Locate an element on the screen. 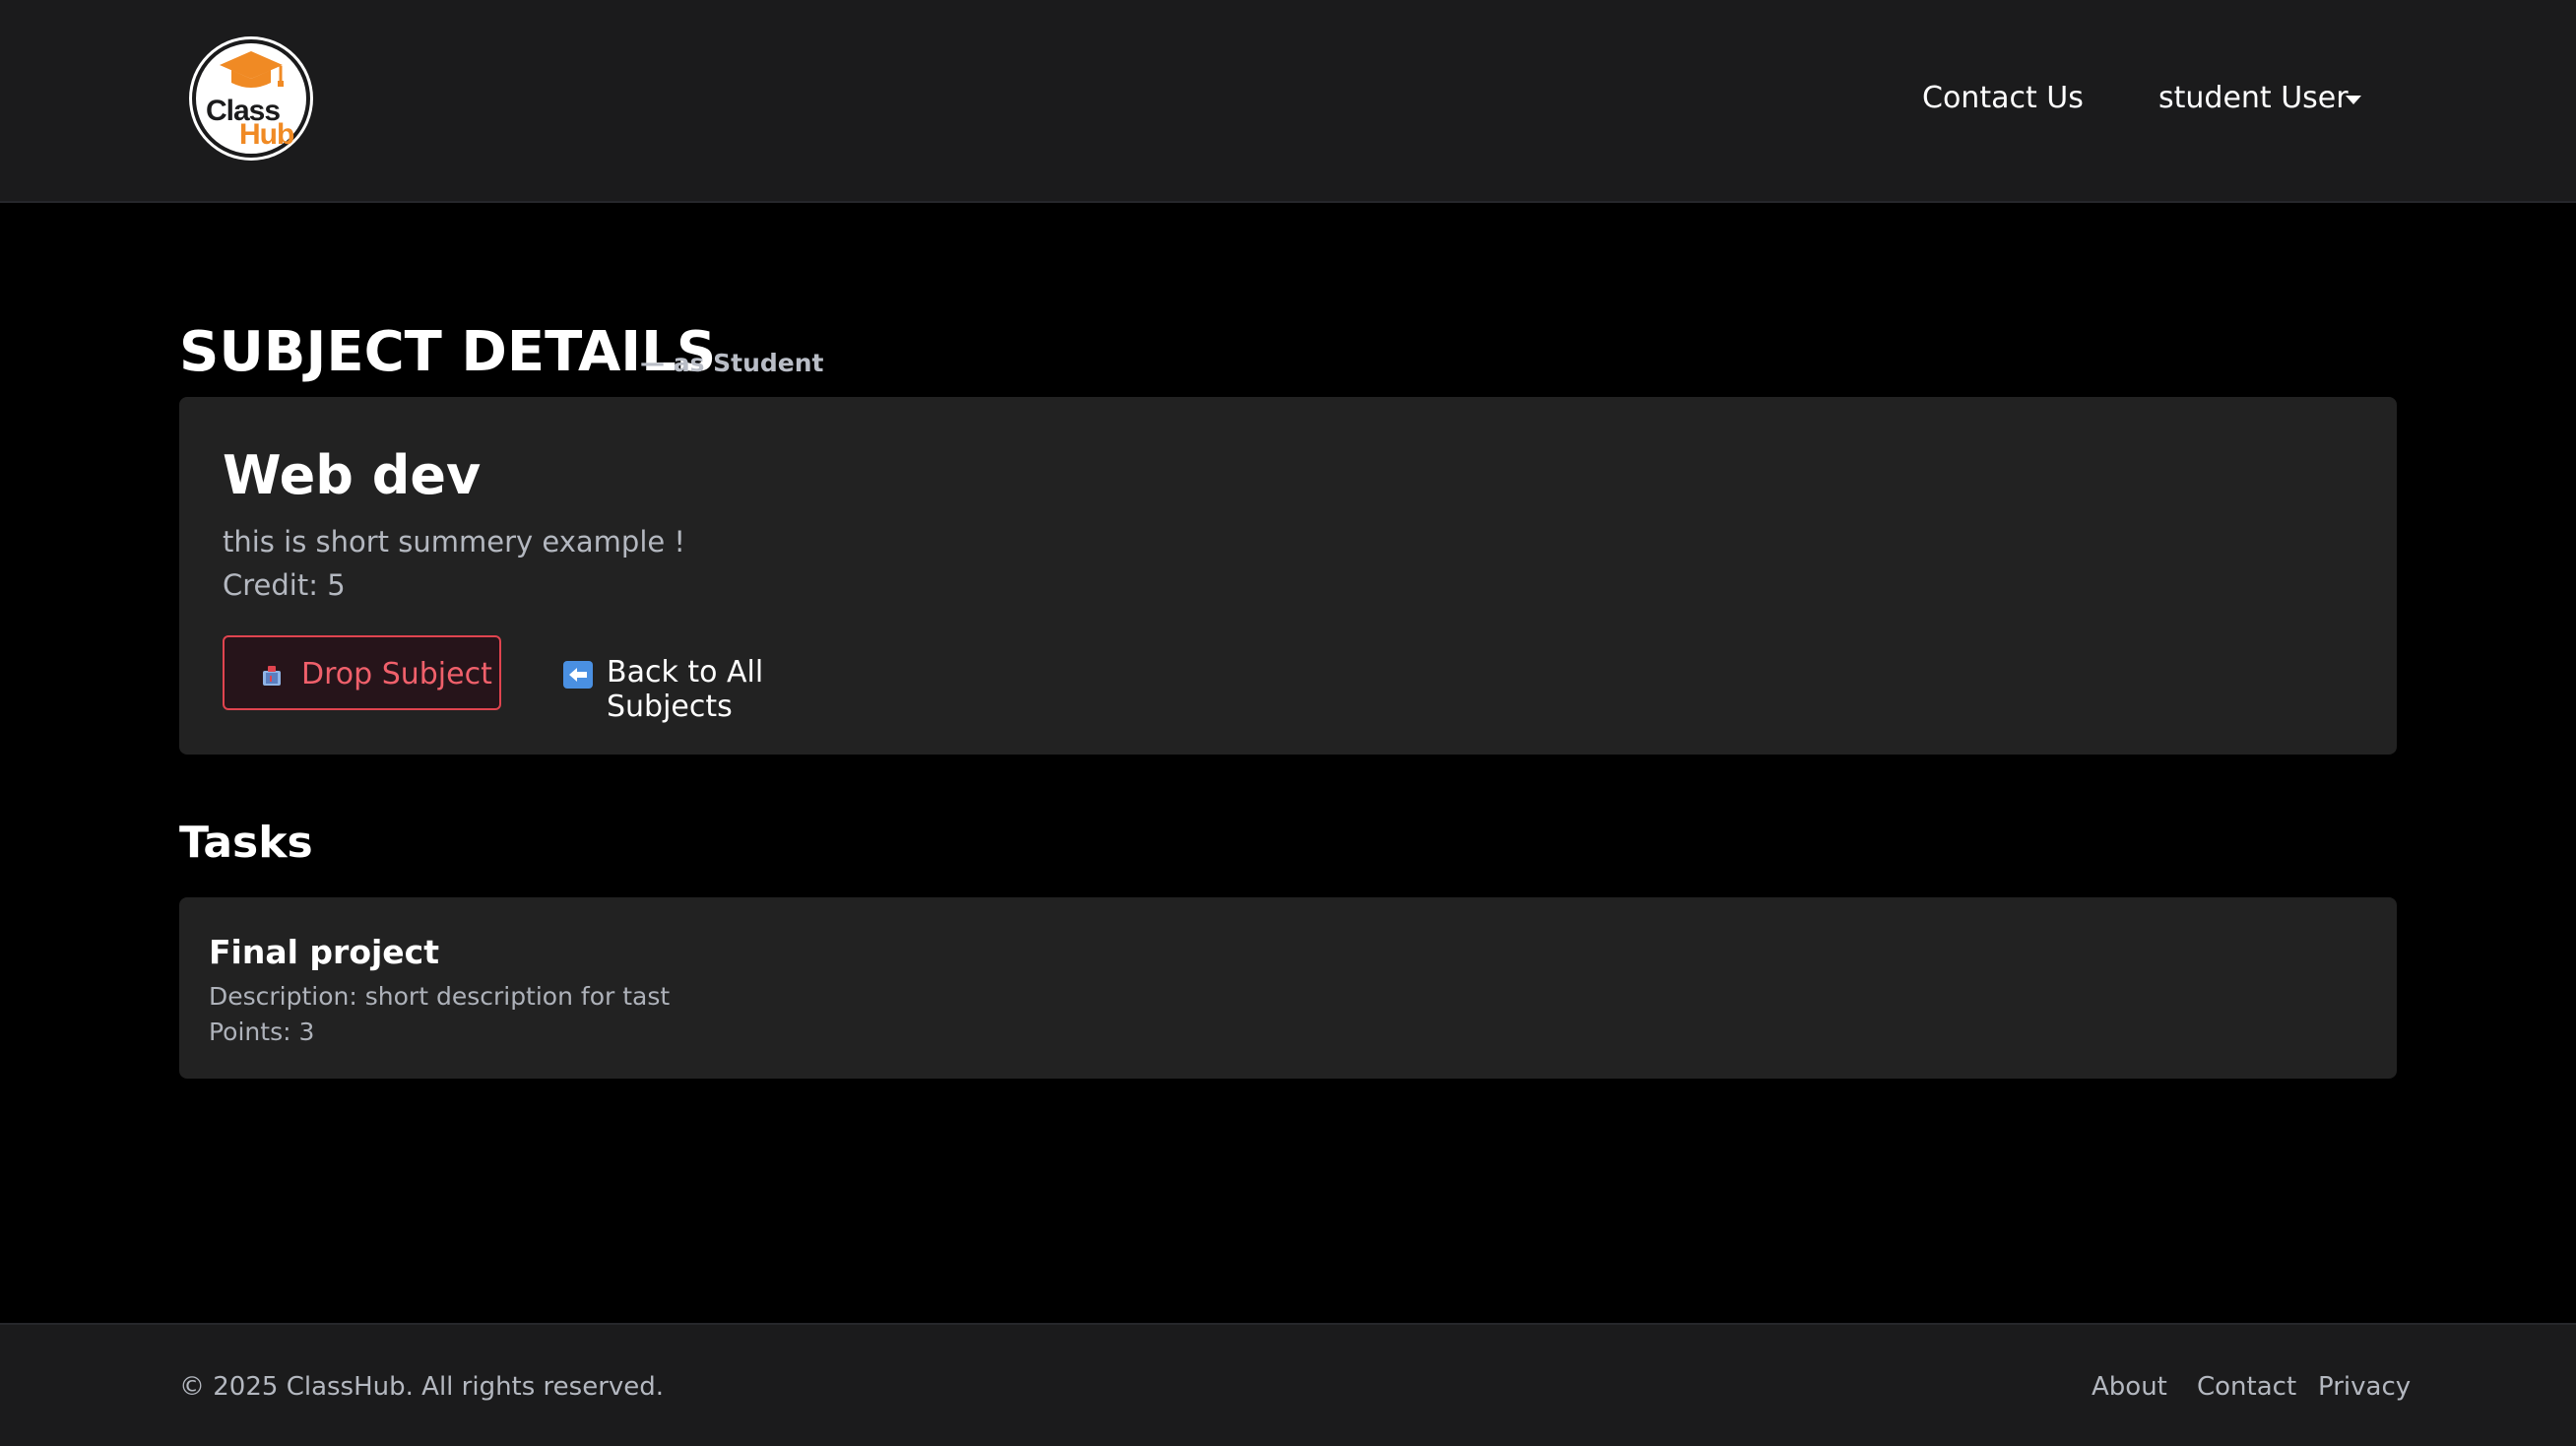  drop-subject-label: Drop Subject is located at coordinates (396, 674).